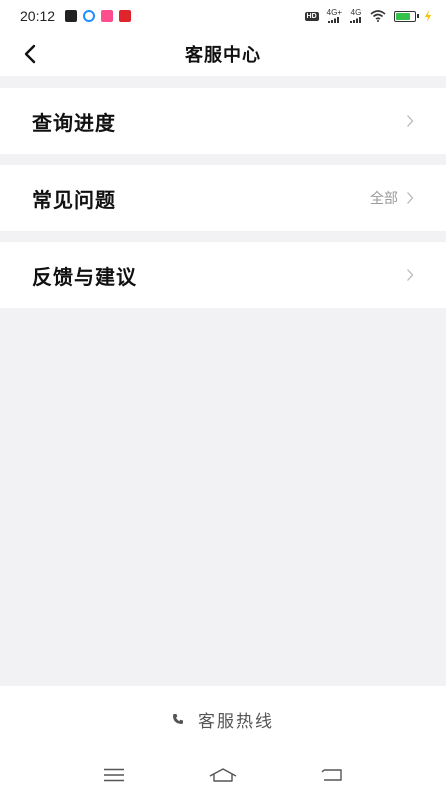  What do you see at coordinates (84, 276) in the screenshot?
I see `menu-item-label: 反馈与建议` at bounding box center [84, 276].